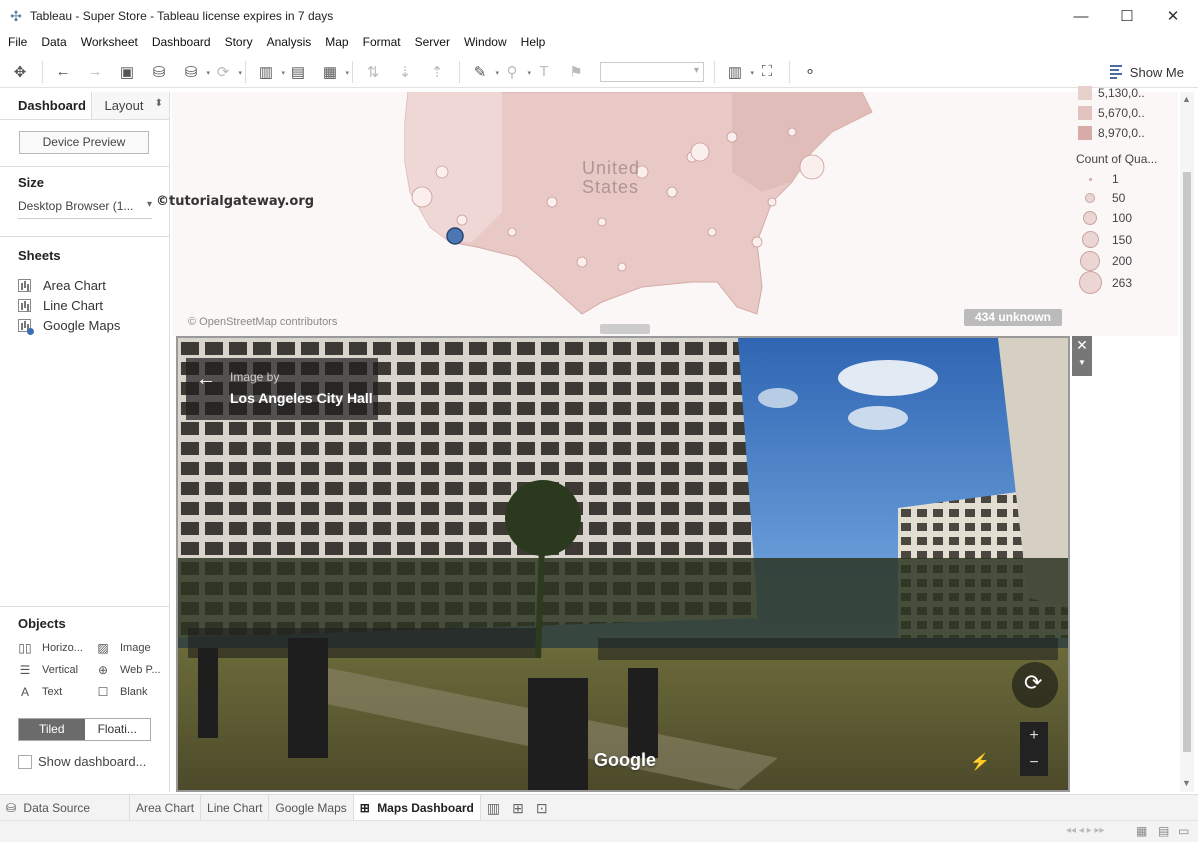  What do you see at coordinates (437, 72) in the screenshot?
I see `sort-descending-icon: ⇡` at bounding box center [437, 72].